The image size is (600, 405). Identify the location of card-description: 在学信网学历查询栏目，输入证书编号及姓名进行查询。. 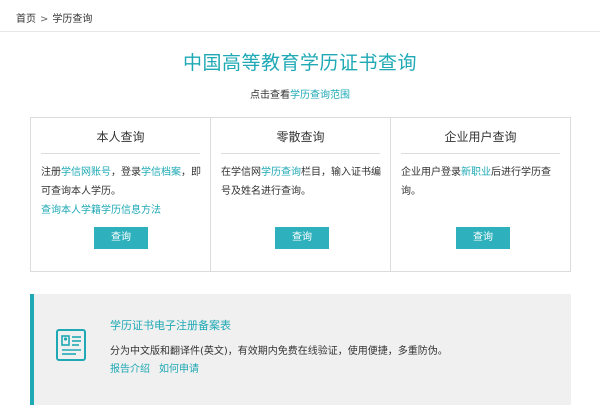
(301, 182).